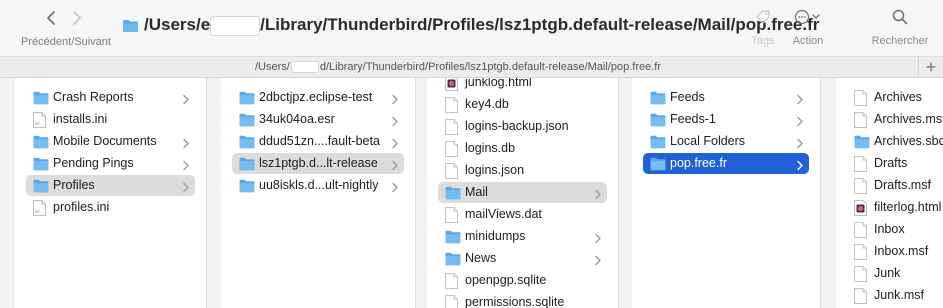  Describe the element at coordinates (862, 208) in the screenshot. I see `html-file-icon` at that location.